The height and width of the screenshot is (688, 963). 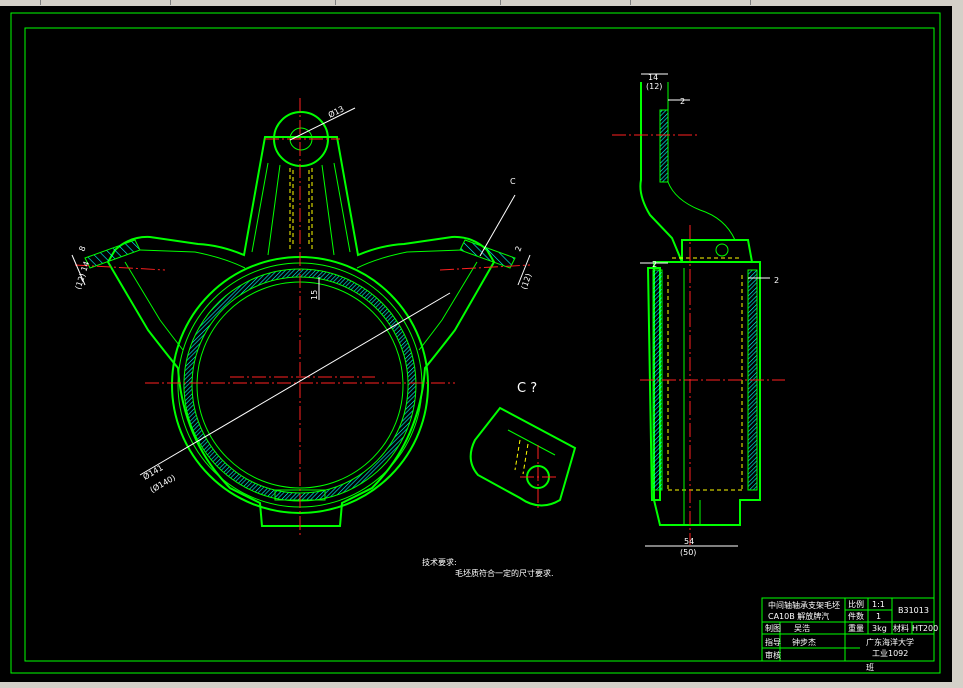 I want to click on review-label: 审核, so click(x=773, y=655).